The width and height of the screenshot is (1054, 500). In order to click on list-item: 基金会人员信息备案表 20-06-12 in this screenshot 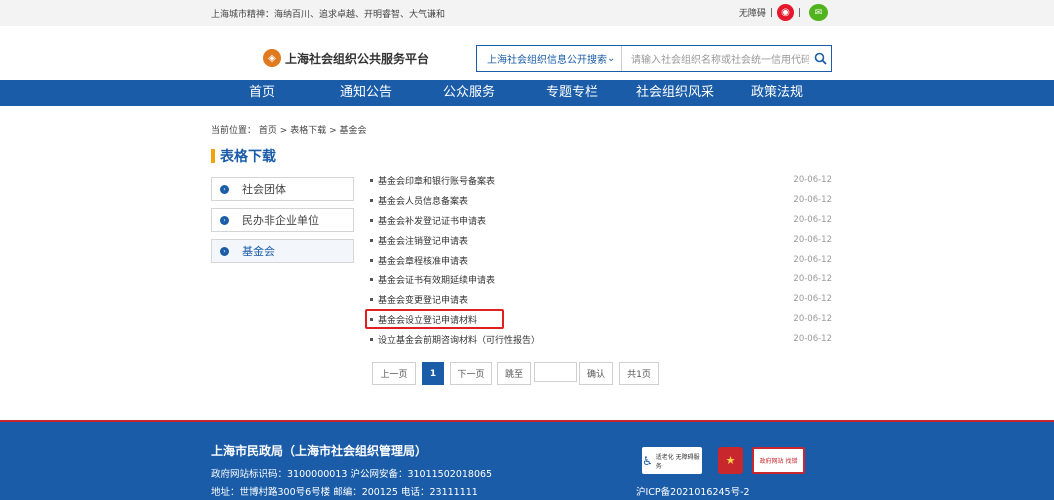, I will do `click(601, 200)`.